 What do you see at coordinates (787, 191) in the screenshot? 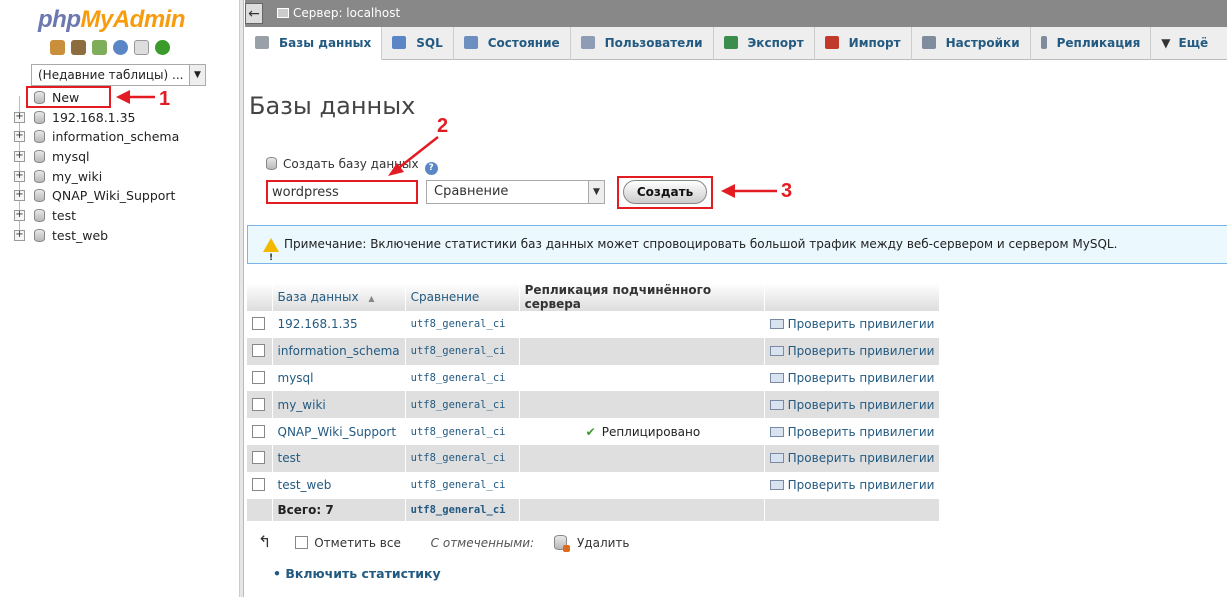
I see `annotation-number-3: 3` at bounding box center [787, 191].